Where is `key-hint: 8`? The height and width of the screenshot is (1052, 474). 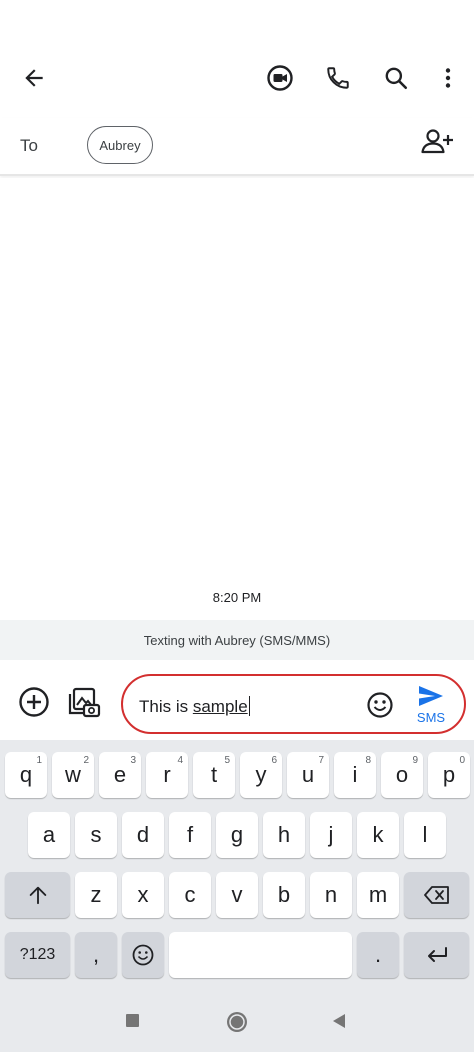 key-hint: 8 is located at coordinates (368, 760).